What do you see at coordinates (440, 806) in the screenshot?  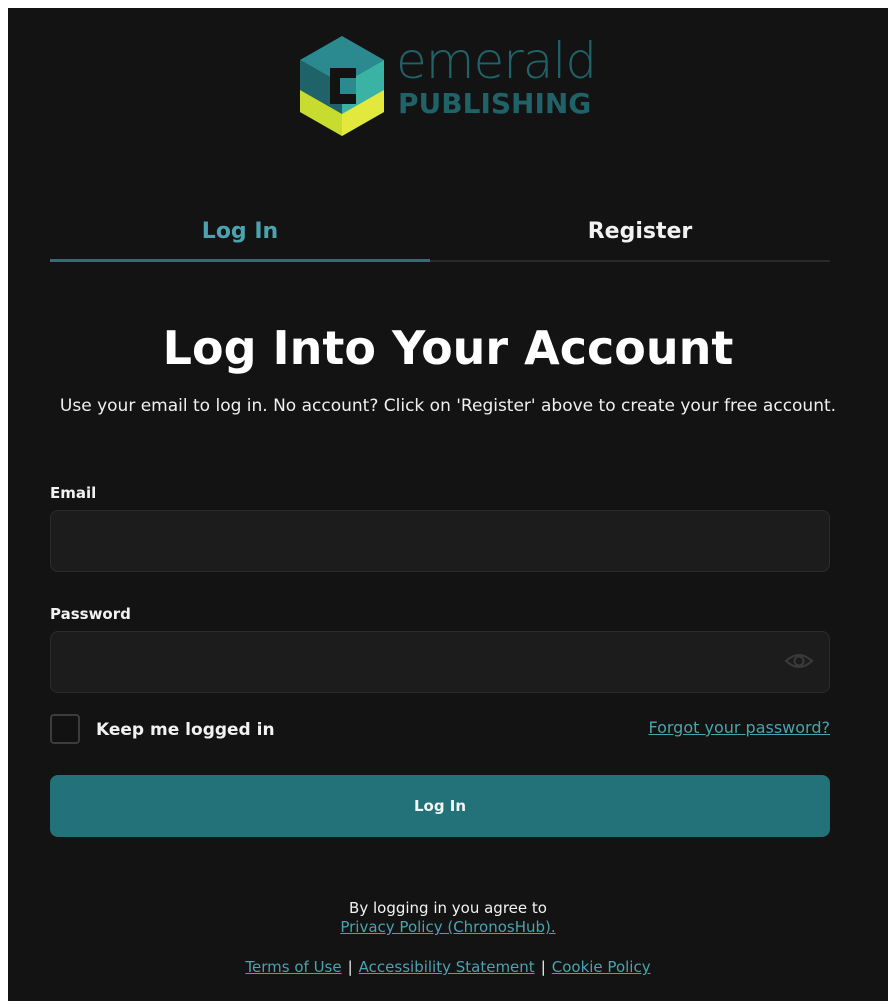 I see `log-in-button: Log In` at bounding box center [440, 806].